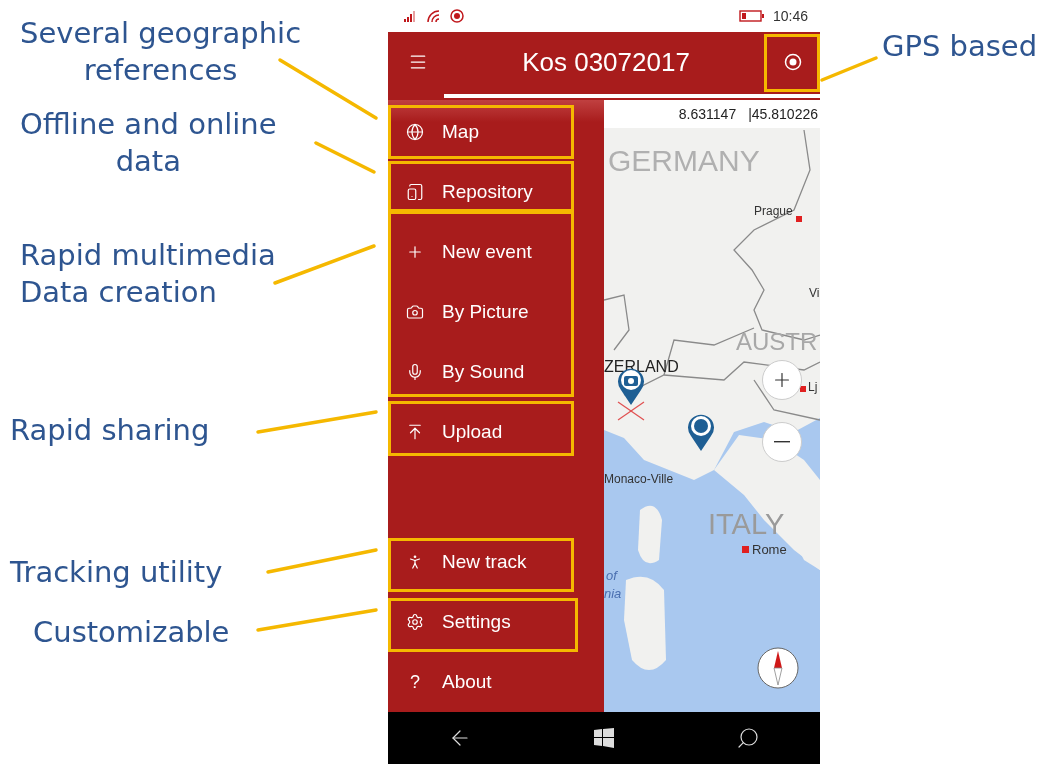 Image resolution: width=1060 pixels, height=764 pixels. What do you see at coordinates (496, 622) in the screenshot?
I see `menu-item: Settings` at bounding box center [496, 622].